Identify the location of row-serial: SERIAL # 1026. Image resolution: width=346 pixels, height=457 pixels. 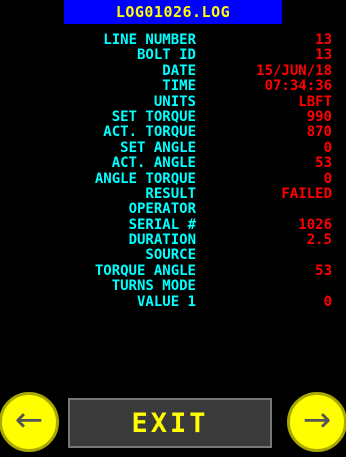
(173, 224).